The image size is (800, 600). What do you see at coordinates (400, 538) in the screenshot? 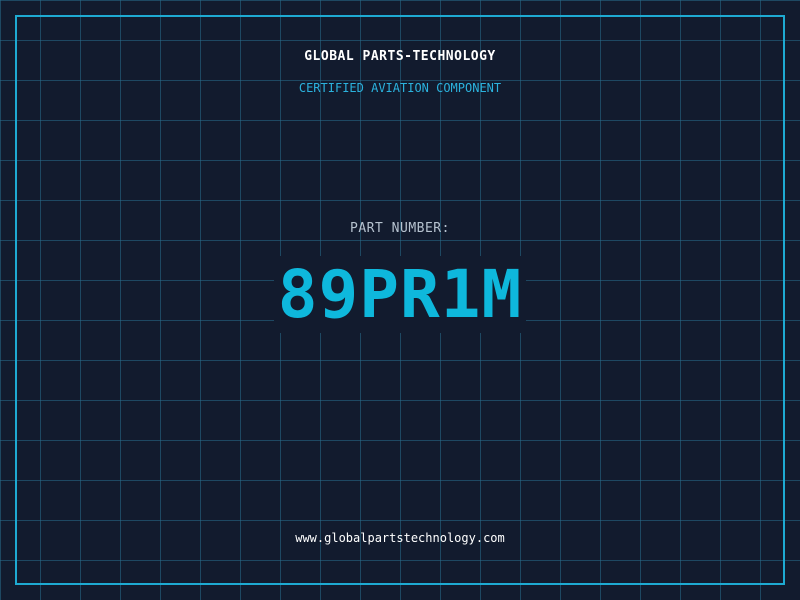
I see `website-link: www.globalpartstechnology.com` at bounding box center [400, 538].